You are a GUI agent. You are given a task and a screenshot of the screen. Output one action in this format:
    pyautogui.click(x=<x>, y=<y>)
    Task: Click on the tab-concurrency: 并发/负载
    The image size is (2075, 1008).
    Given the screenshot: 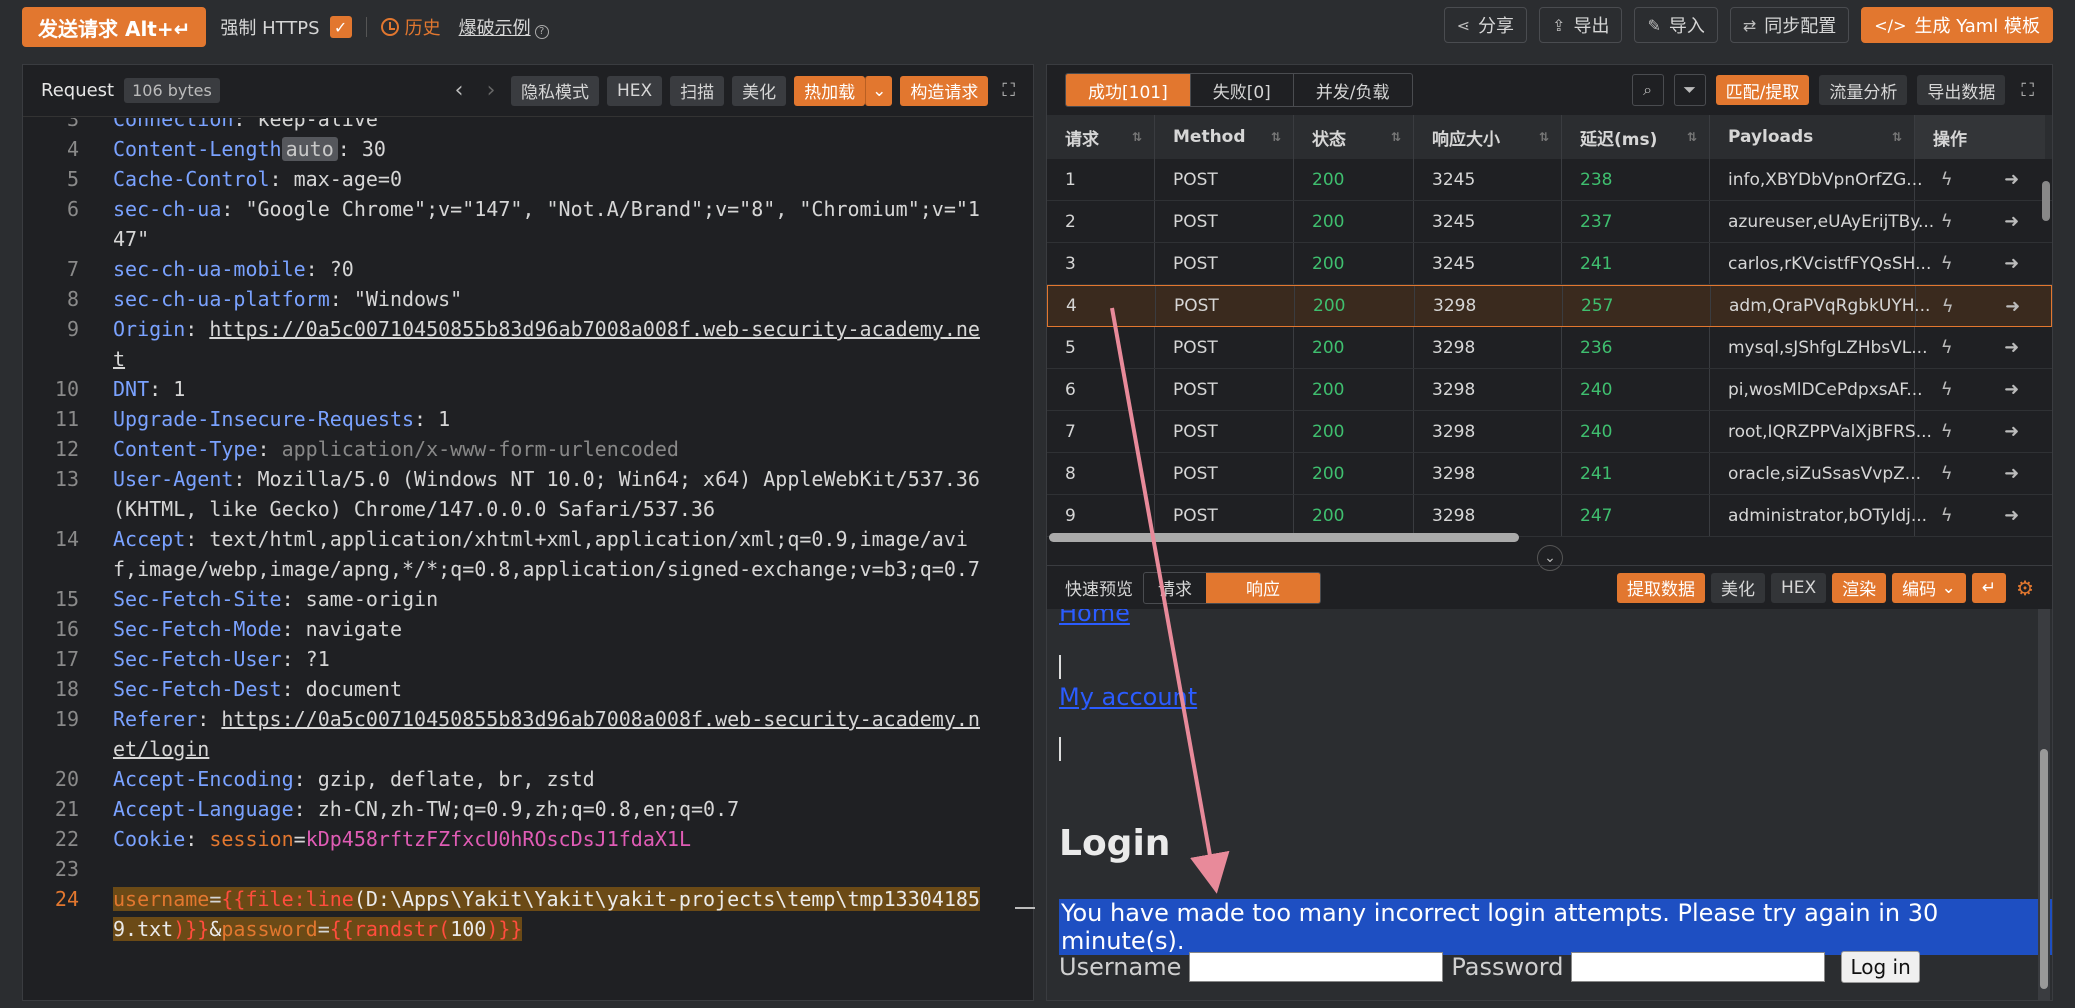 What is the action you would take?
    pyautogui.click(x=1353, y=90)
    